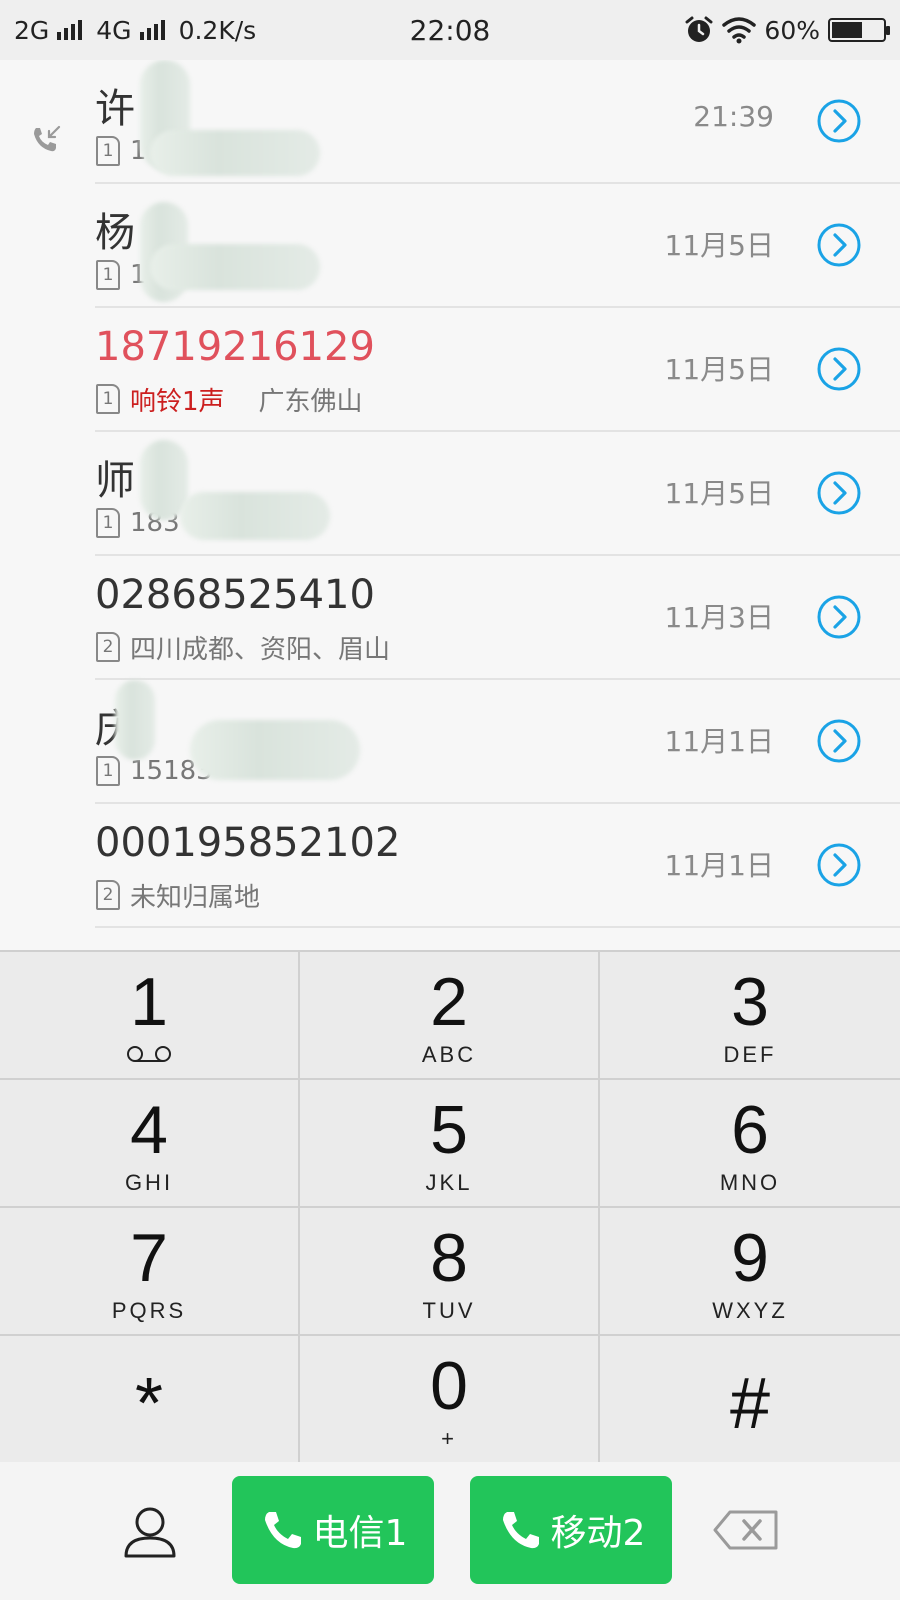 Image resolution: width=900 pixels, height=1600 pixels. I want to click on battery-charging-icon, so click(859, 30).